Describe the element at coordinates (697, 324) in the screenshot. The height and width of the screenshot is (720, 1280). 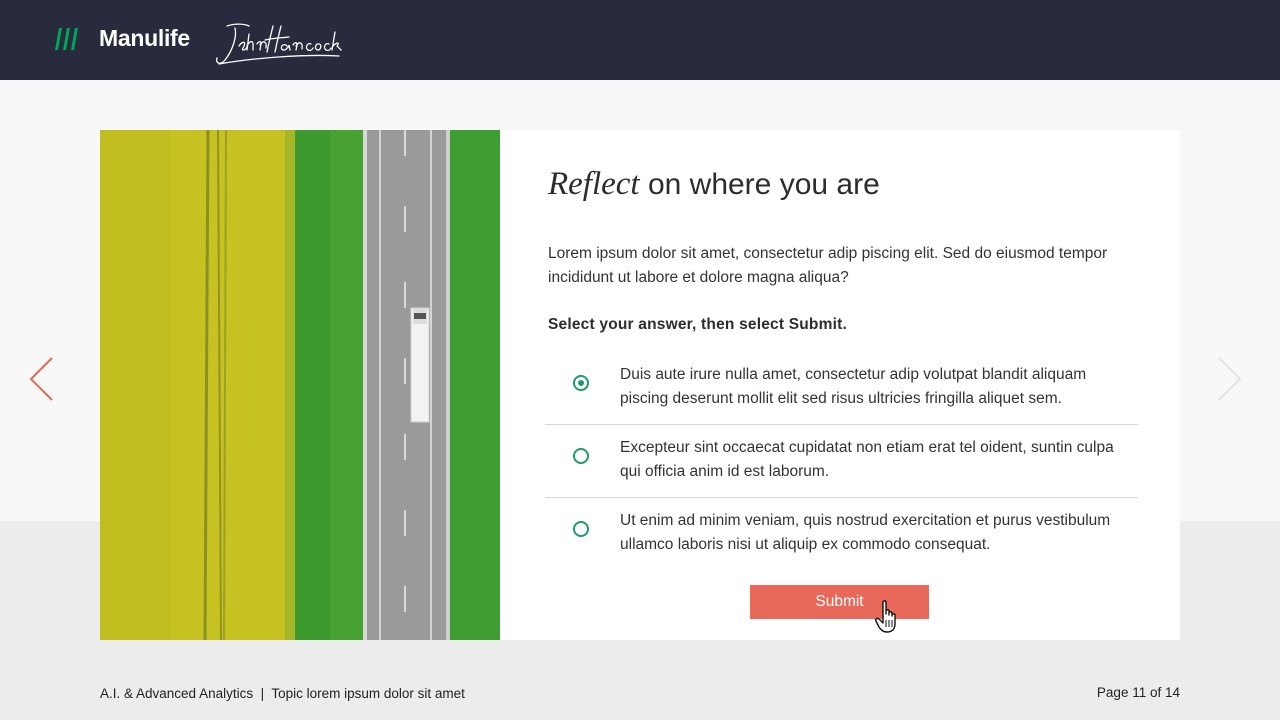
I see `question-instruction: Select your answer, then select Submit.` at that location.